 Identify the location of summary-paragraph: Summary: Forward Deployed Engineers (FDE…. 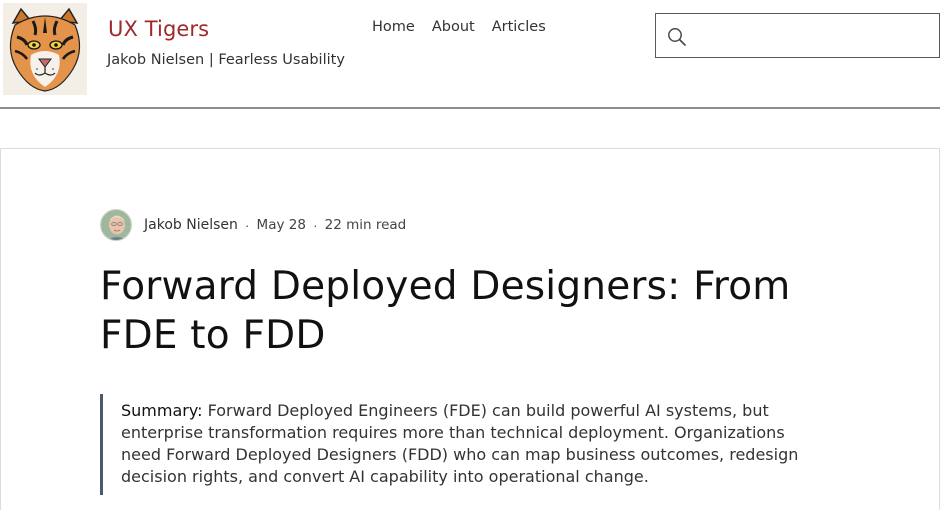
(470, 441).